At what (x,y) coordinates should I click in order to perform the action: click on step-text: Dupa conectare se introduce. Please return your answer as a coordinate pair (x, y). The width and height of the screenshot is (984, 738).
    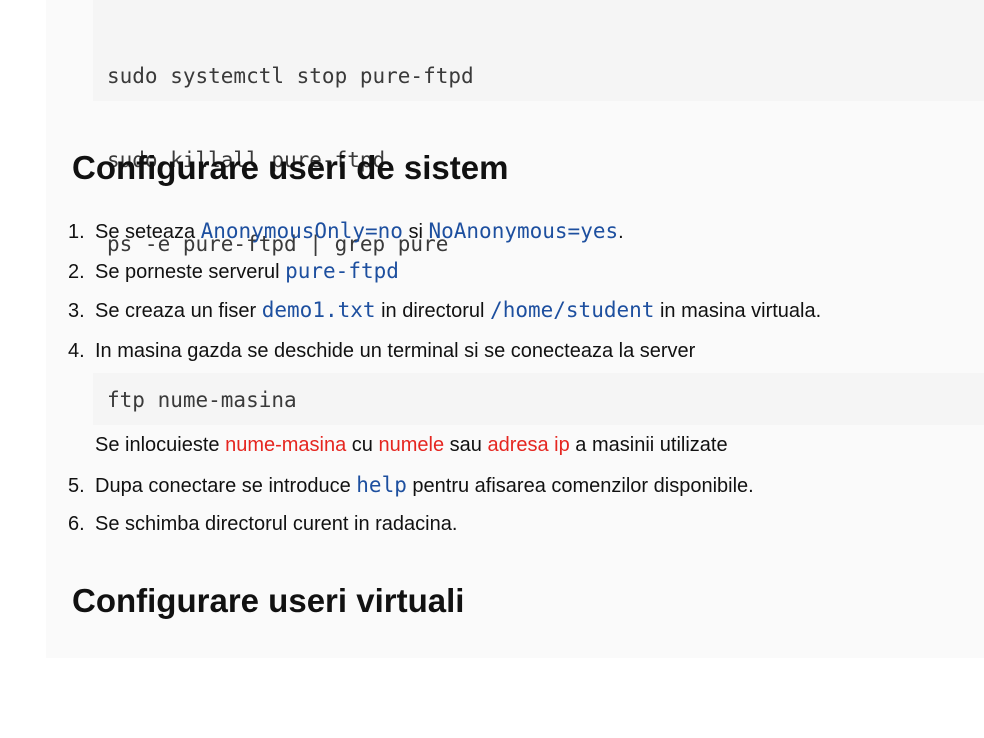
    Looking at the image, I should click on (226, 486).